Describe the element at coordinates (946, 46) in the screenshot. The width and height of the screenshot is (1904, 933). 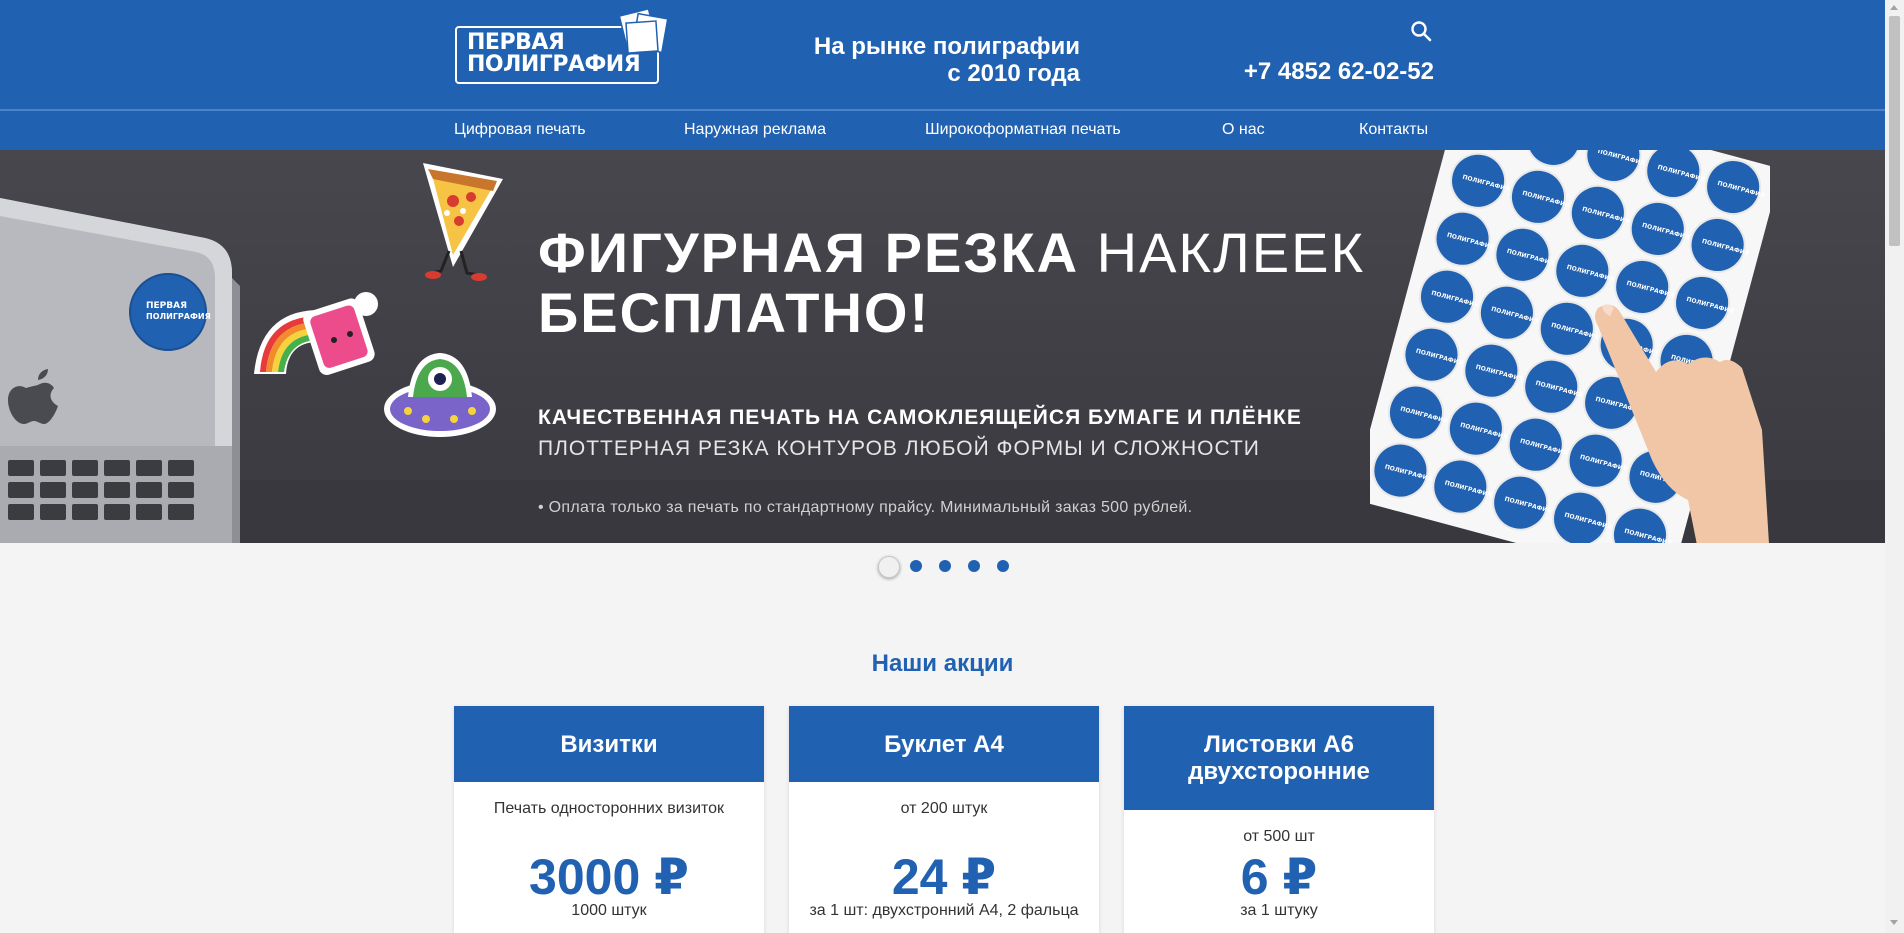
I see `tagline-line-1: На рынке полиграфии` at that location.